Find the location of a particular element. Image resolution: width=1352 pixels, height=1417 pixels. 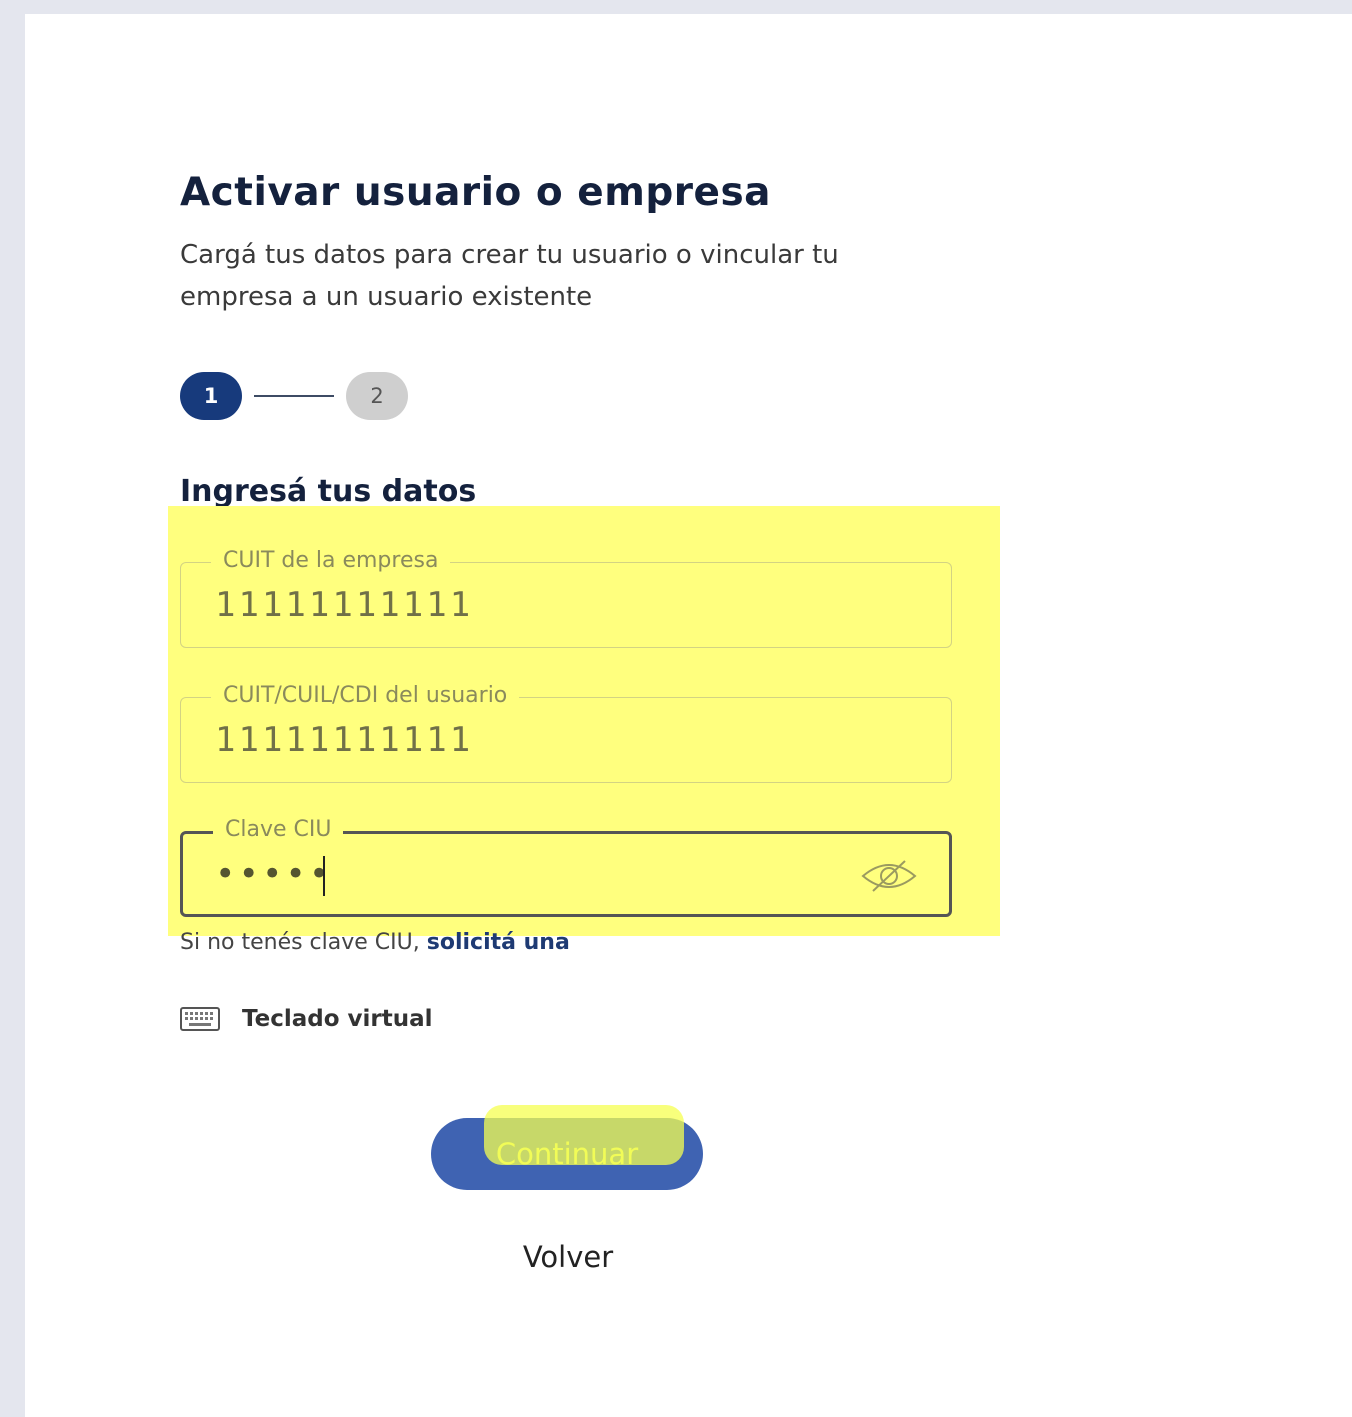

clave-ciu-label: Clave CIU is located at coordinates (278, 830).